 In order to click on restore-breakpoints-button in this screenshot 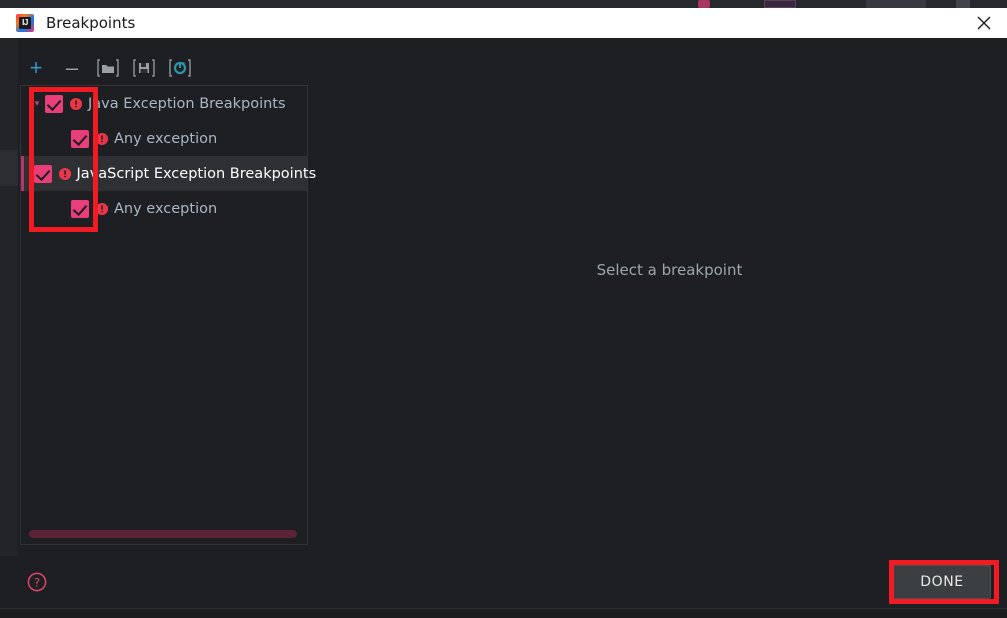, I will do `click(180, 68)`.